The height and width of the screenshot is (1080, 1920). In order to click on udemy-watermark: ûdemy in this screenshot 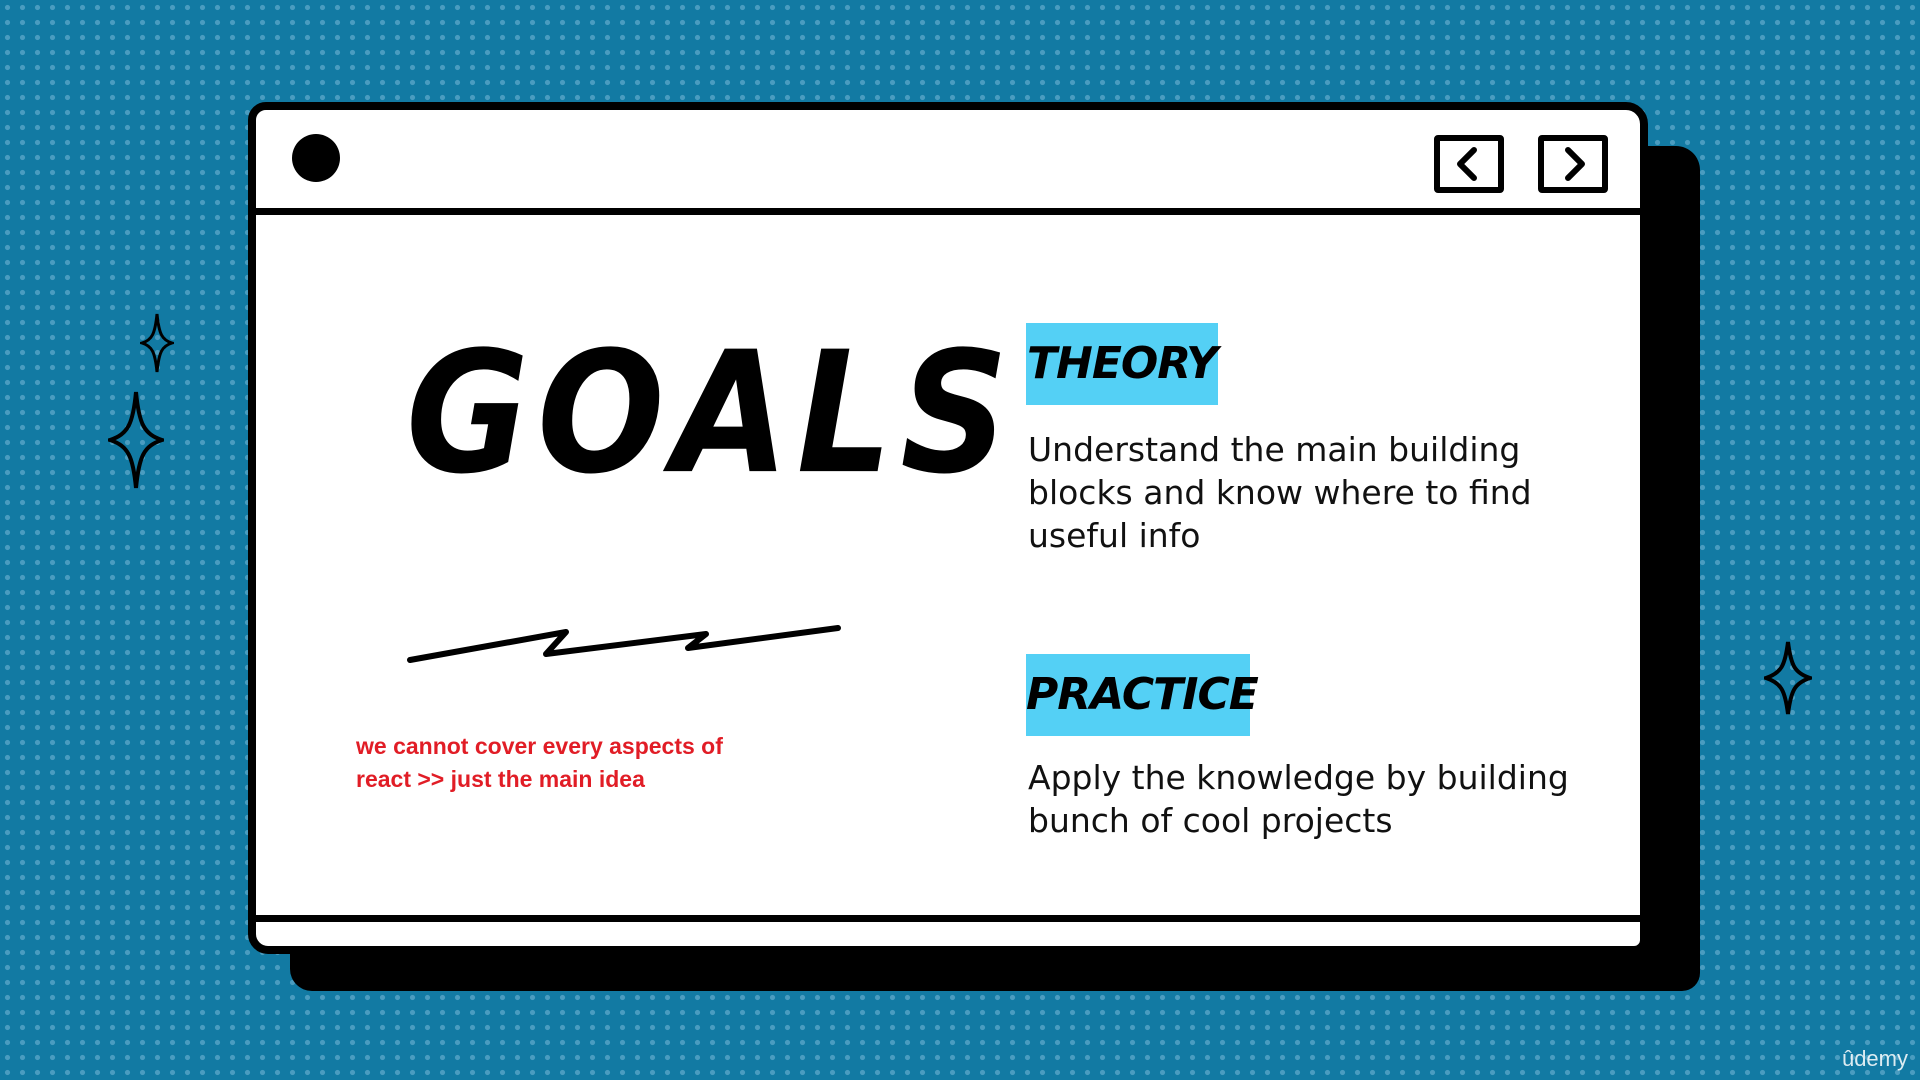, I will do `click(1874, 1058)`.